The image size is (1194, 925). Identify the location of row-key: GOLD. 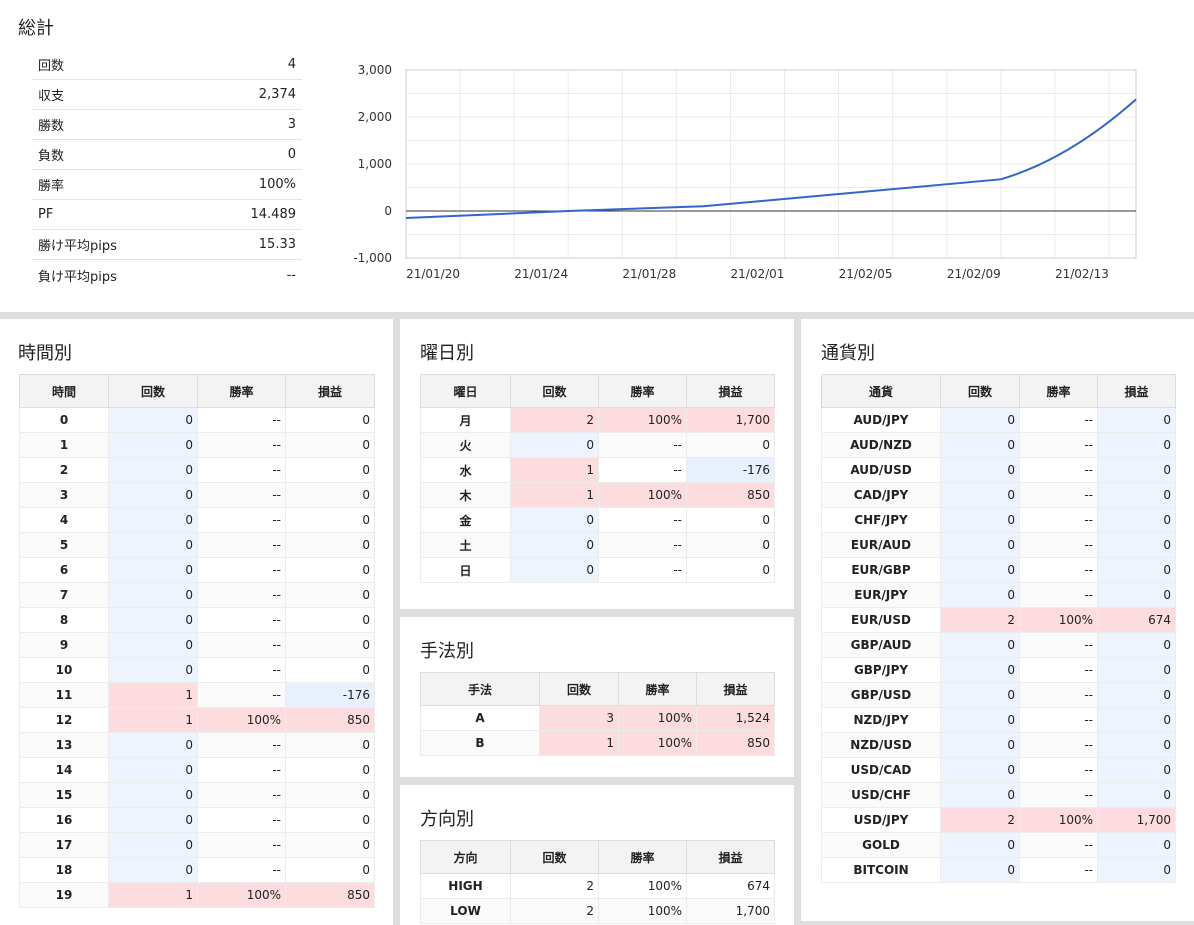
(881, 845).